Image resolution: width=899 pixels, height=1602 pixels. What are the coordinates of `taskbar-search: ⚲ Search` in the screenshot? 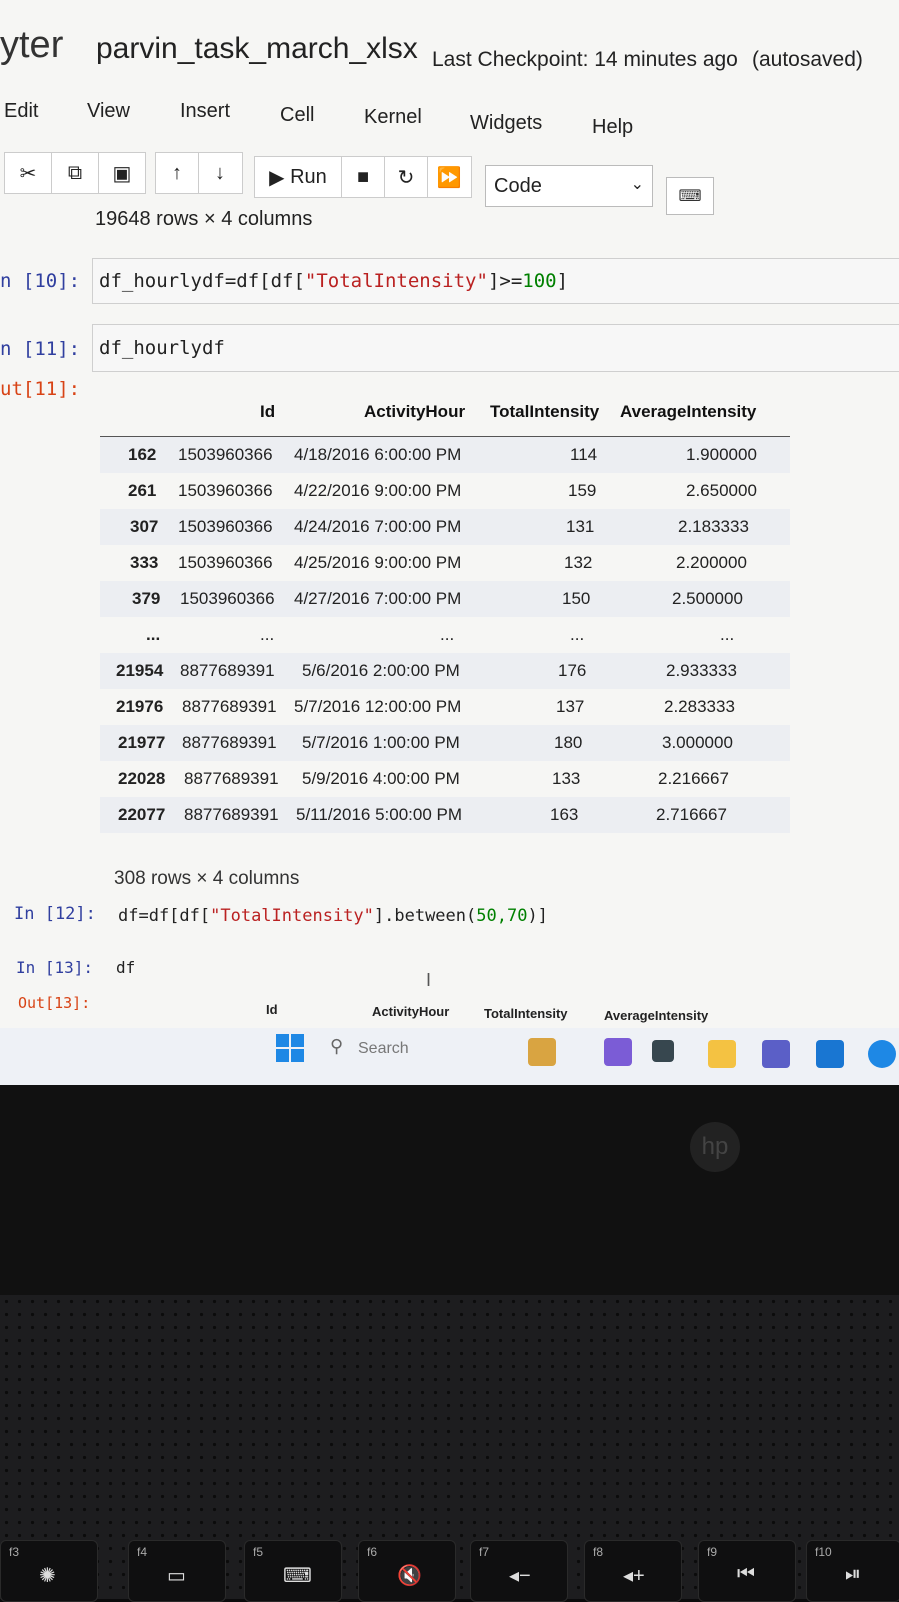 It's located at (415, 1049).